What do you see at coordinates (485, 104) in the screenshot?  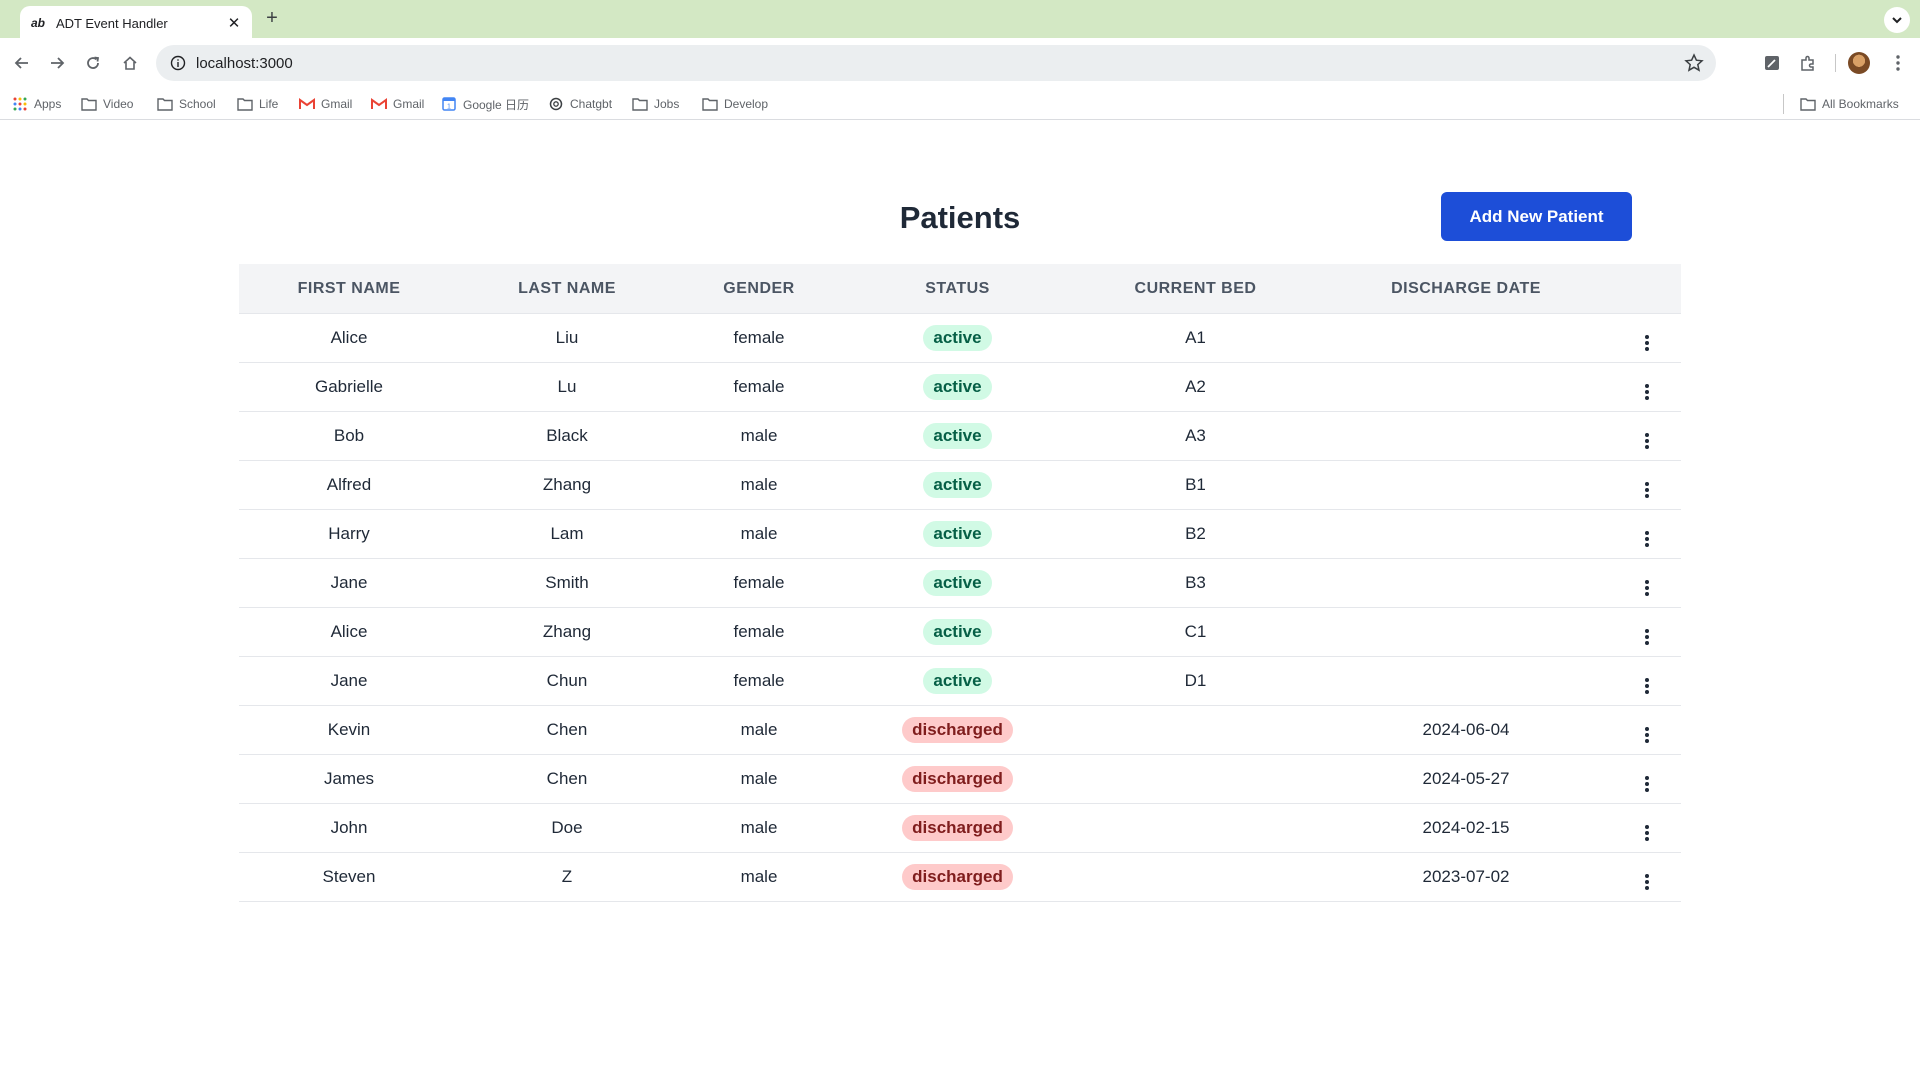 I see `bookmark-google-calendar: 1 Google 日历` at bounding box center [485, 104].